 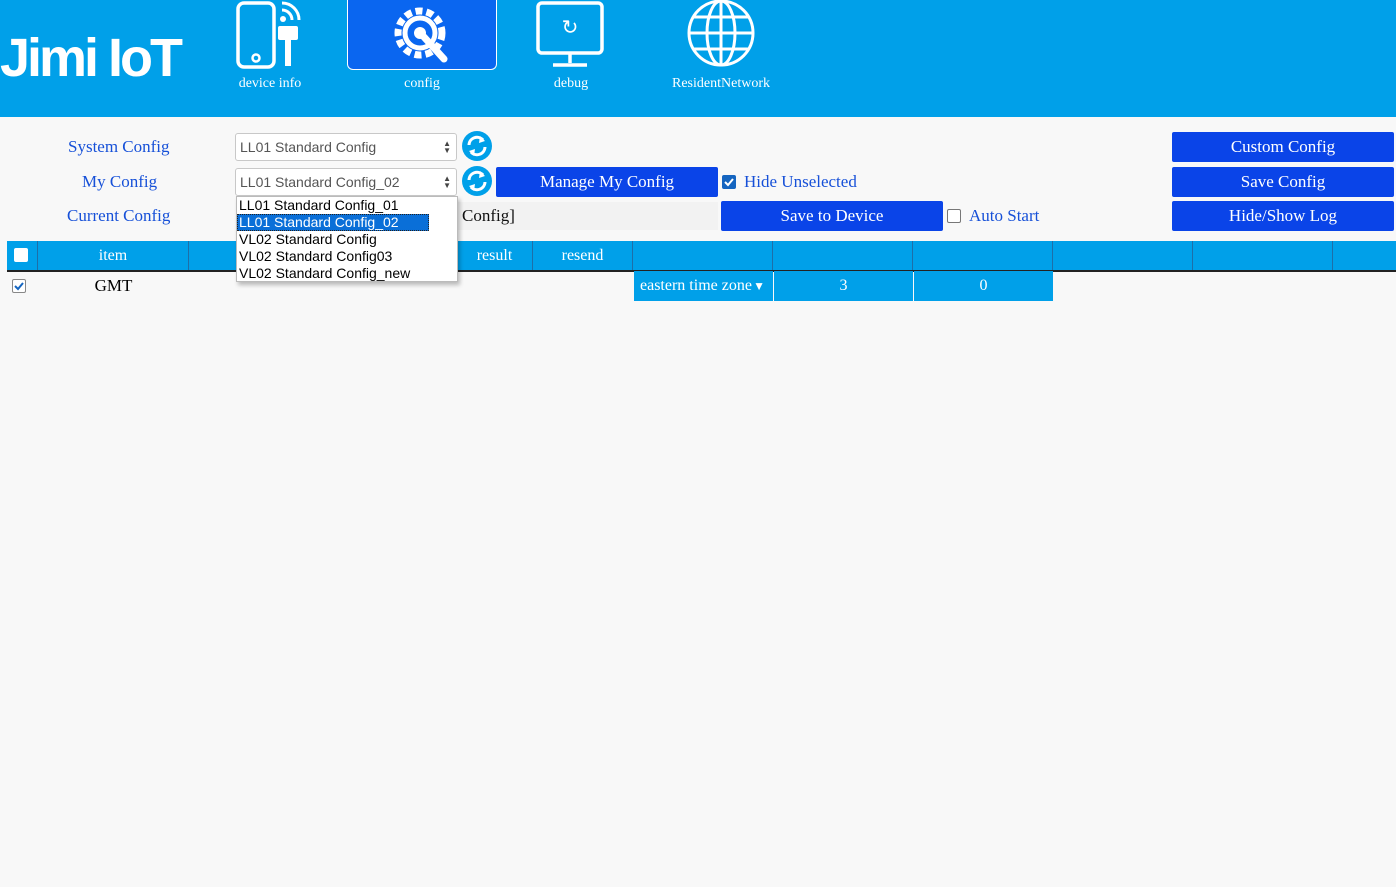 I want to click on system-config-select: LL01 Standard Config ▲ ▼, so click(x=346, y=147).